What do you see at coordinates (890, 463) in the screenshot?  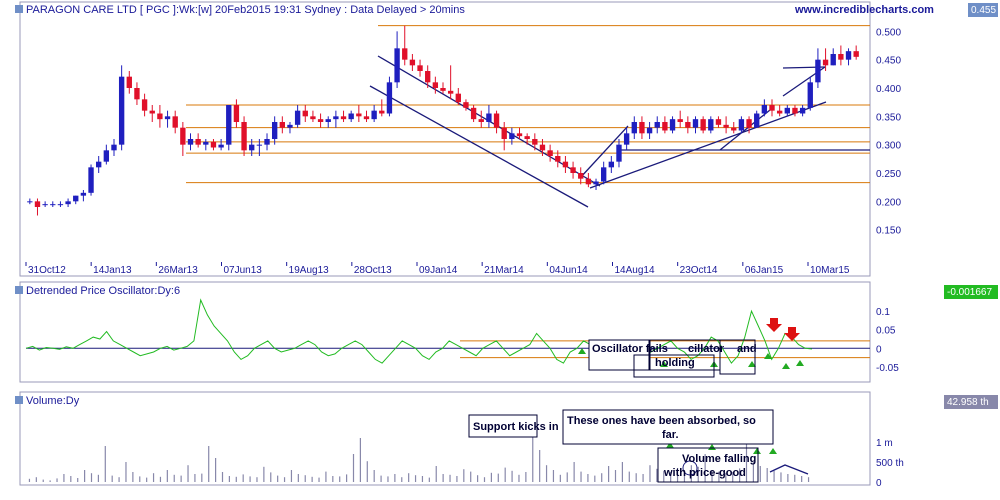 I see `vol-y-ticks: 1 m 500 th 0` at bounding box center [890, 463].